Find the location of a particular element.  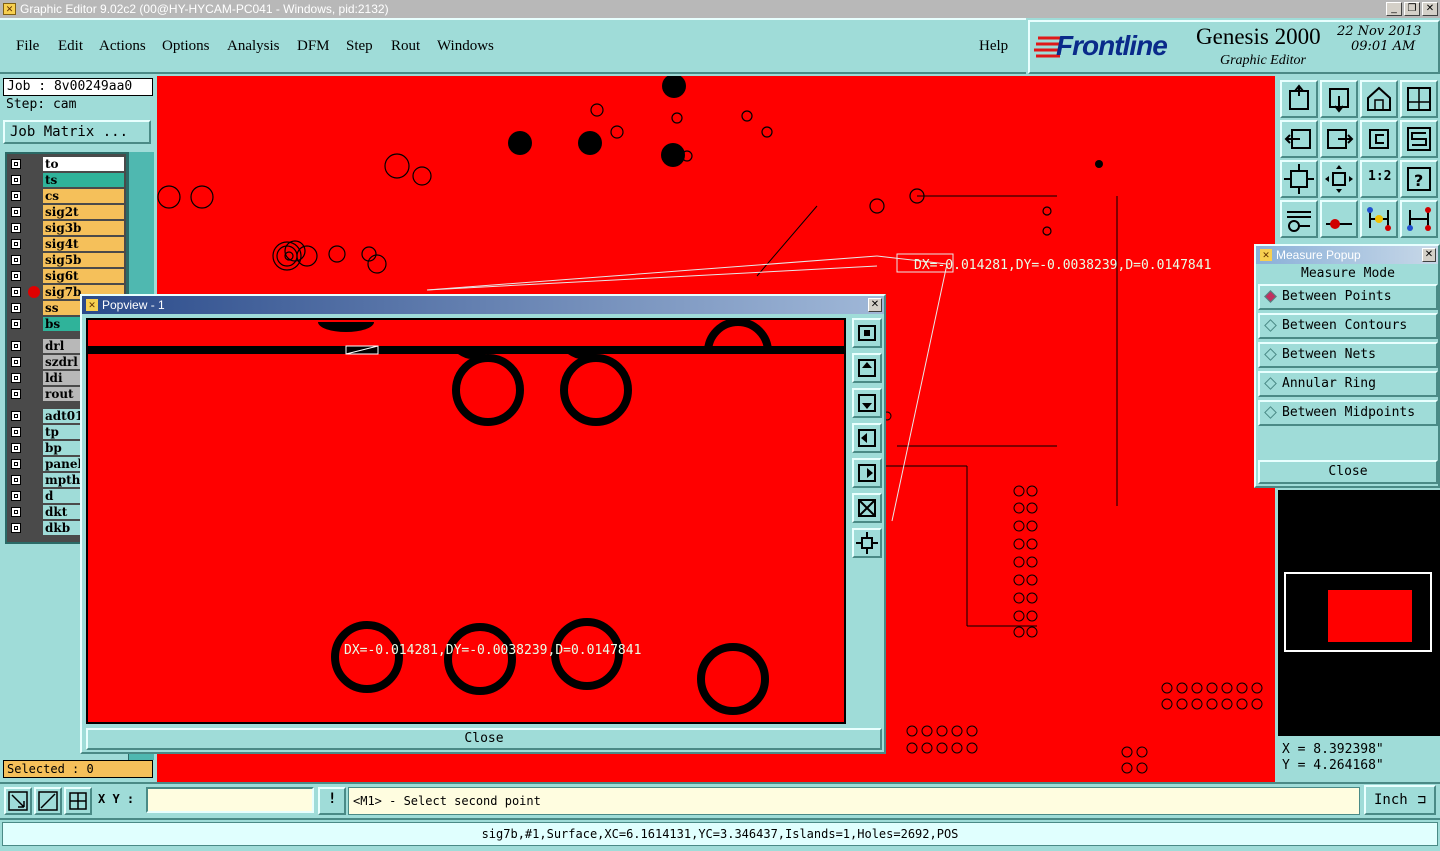

zoom-center-icon is located at coordinates (1339, 179).